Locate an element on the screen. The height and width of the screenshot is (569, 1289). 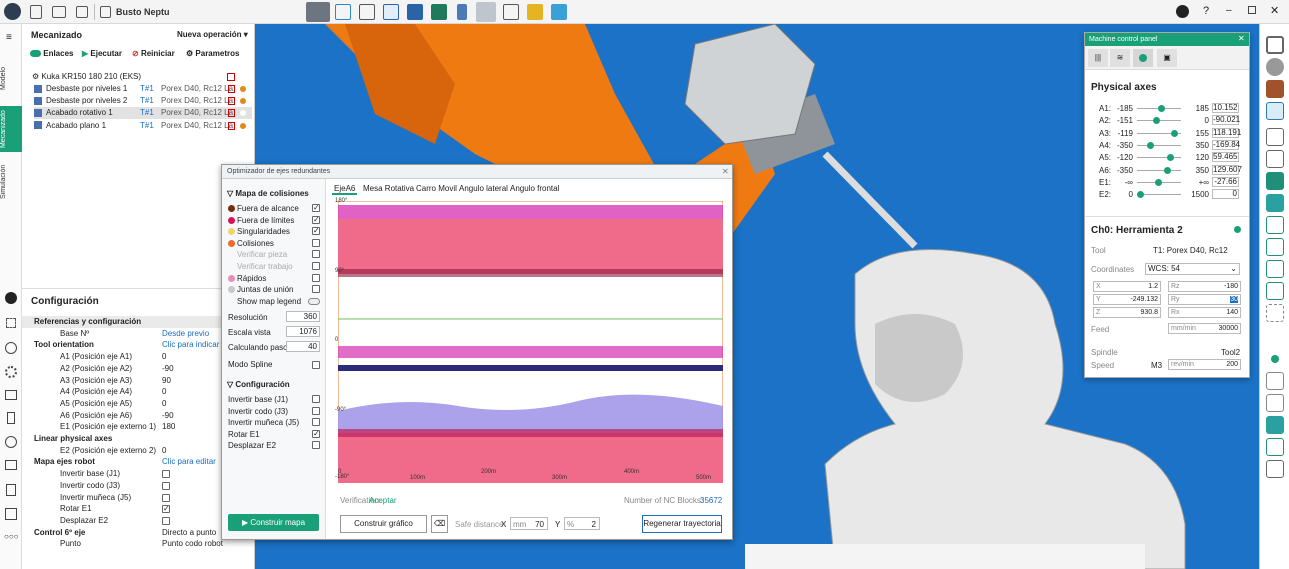
robot-row: ⚙ Kuka KR150 180 210 (EKS) is located at coordinates (86, 77).